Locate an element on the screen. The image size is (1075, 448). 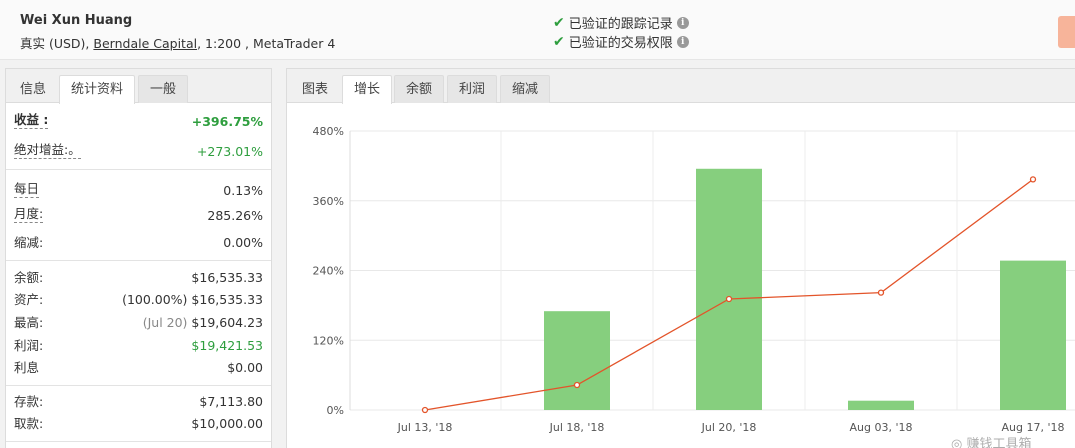
tab-growth: 增长 is located at coordinates (367, 89).